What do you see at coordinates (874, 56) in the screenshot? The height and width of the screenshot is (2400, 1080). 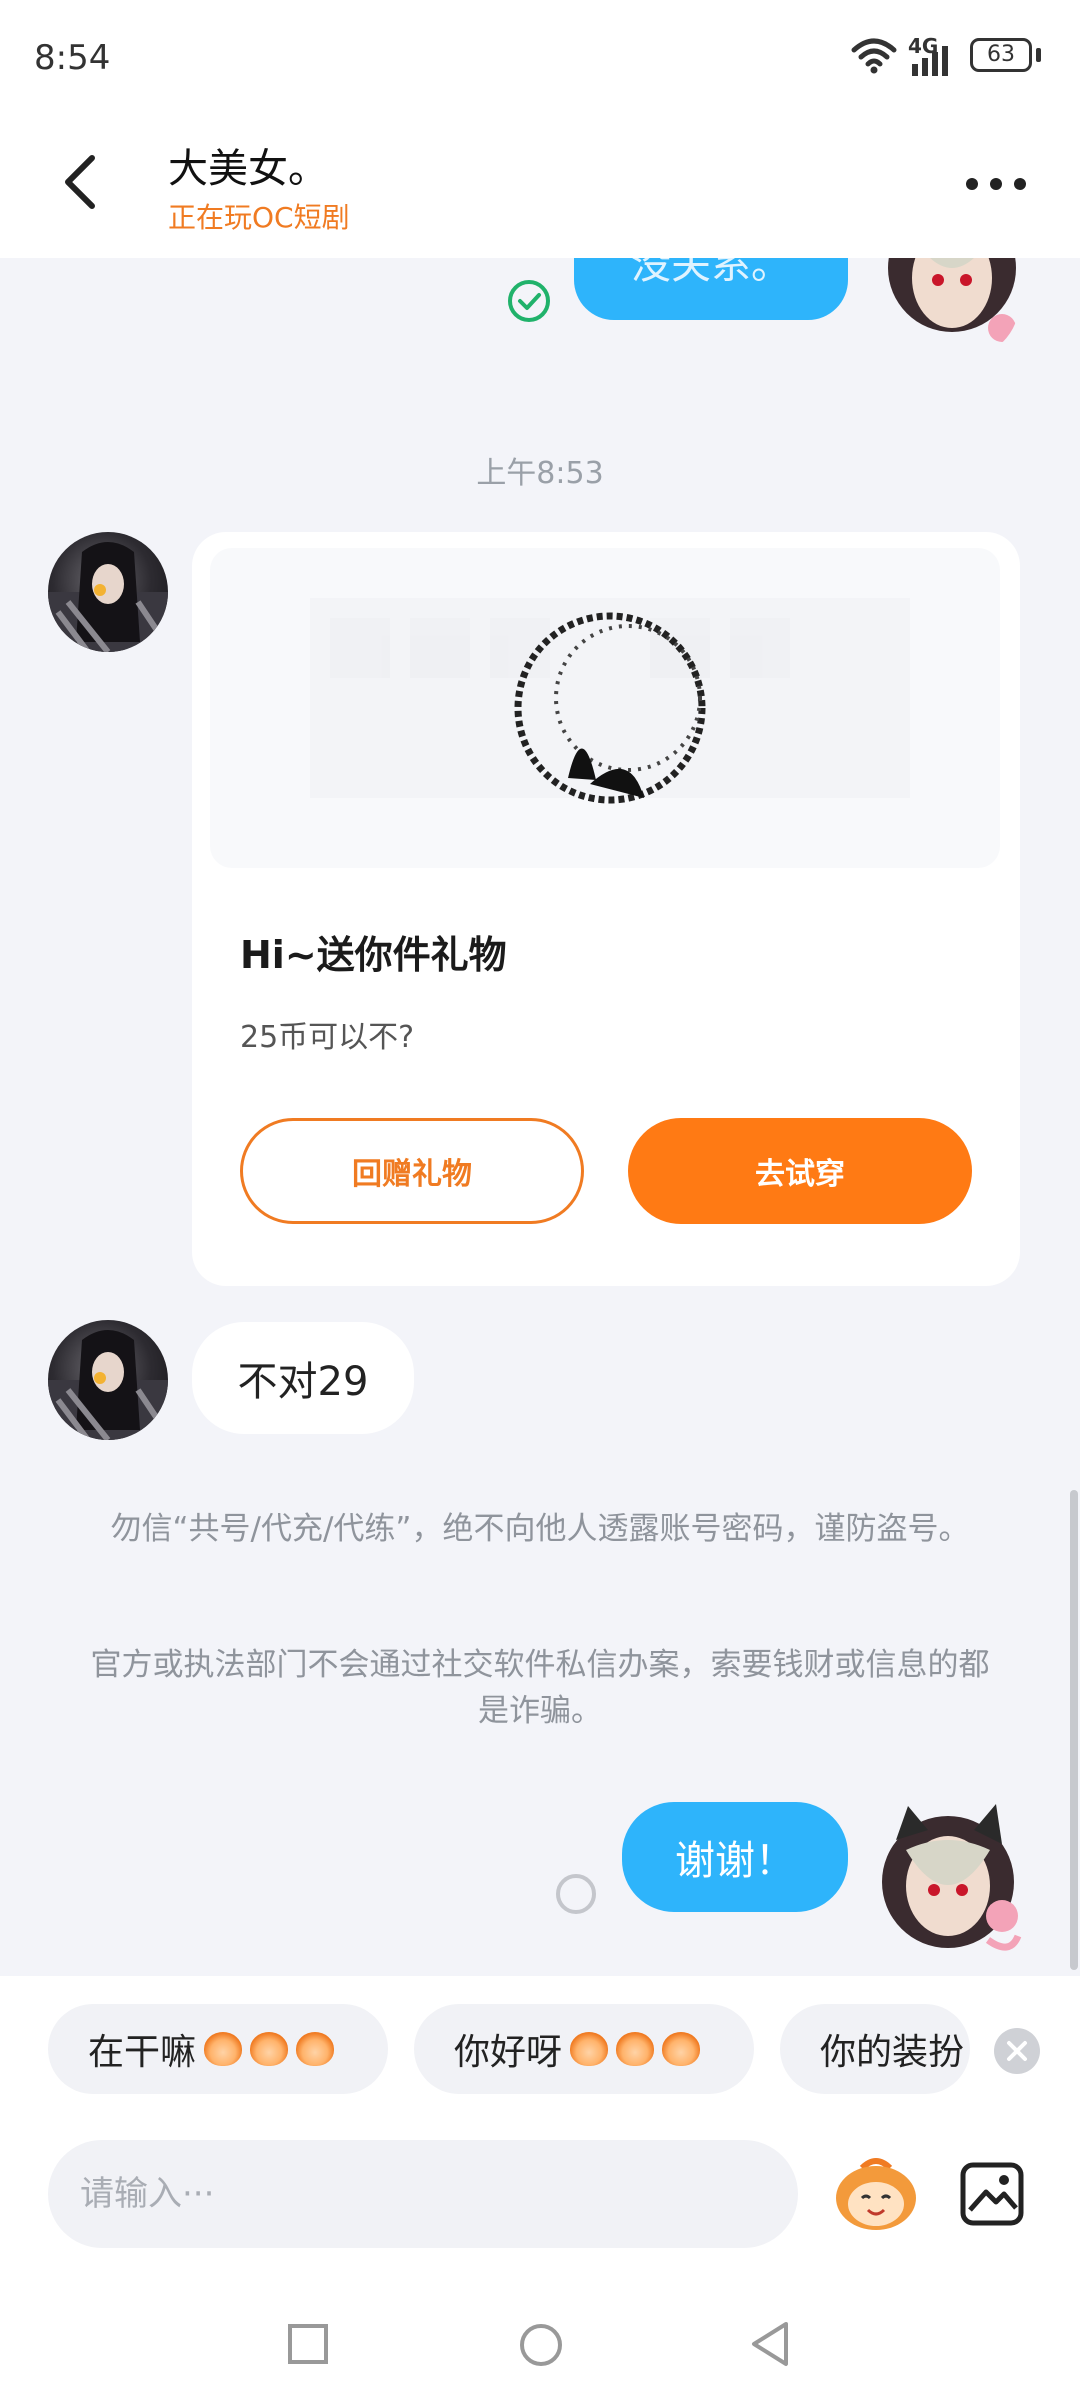 I see `wifi-icon` at bounding box center [874, 56].